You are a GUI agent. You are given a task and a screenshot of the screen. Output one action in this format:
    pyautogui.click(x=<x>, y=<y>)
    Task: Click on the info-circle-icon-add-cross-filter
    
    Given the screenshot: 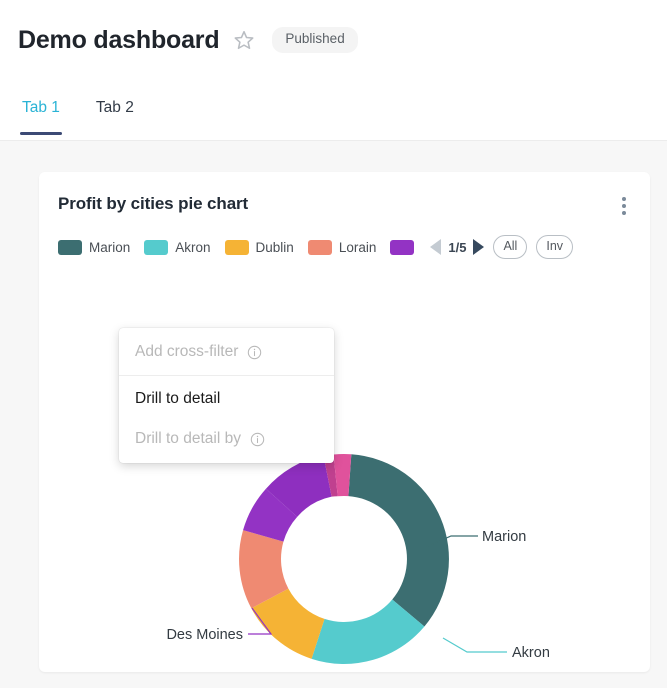 What is the action you would take?
    pyautogui.click(x=254, y=352)
    